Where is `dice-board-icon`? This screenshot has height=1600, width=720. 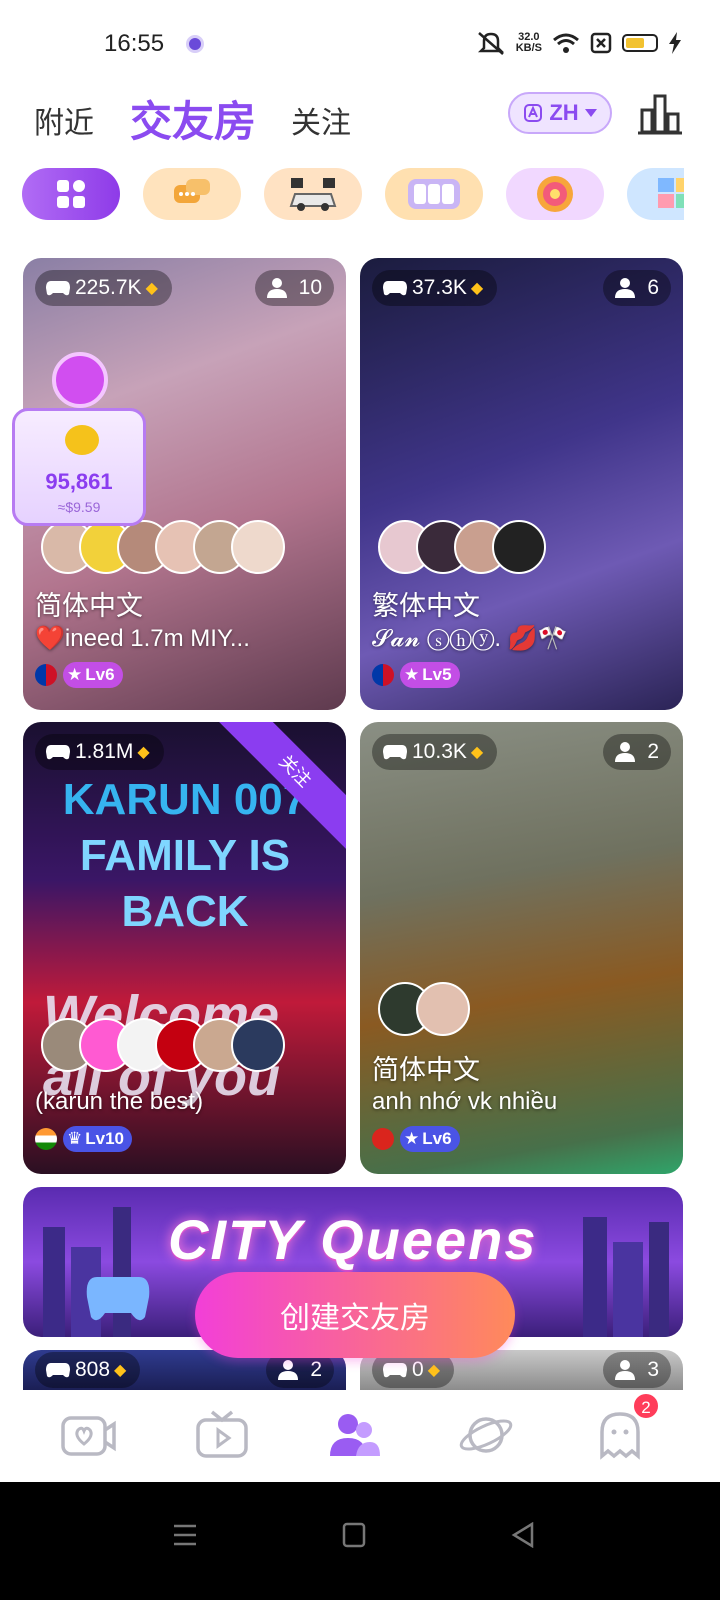 dice-board-icon is located at coordinates (671, 193).